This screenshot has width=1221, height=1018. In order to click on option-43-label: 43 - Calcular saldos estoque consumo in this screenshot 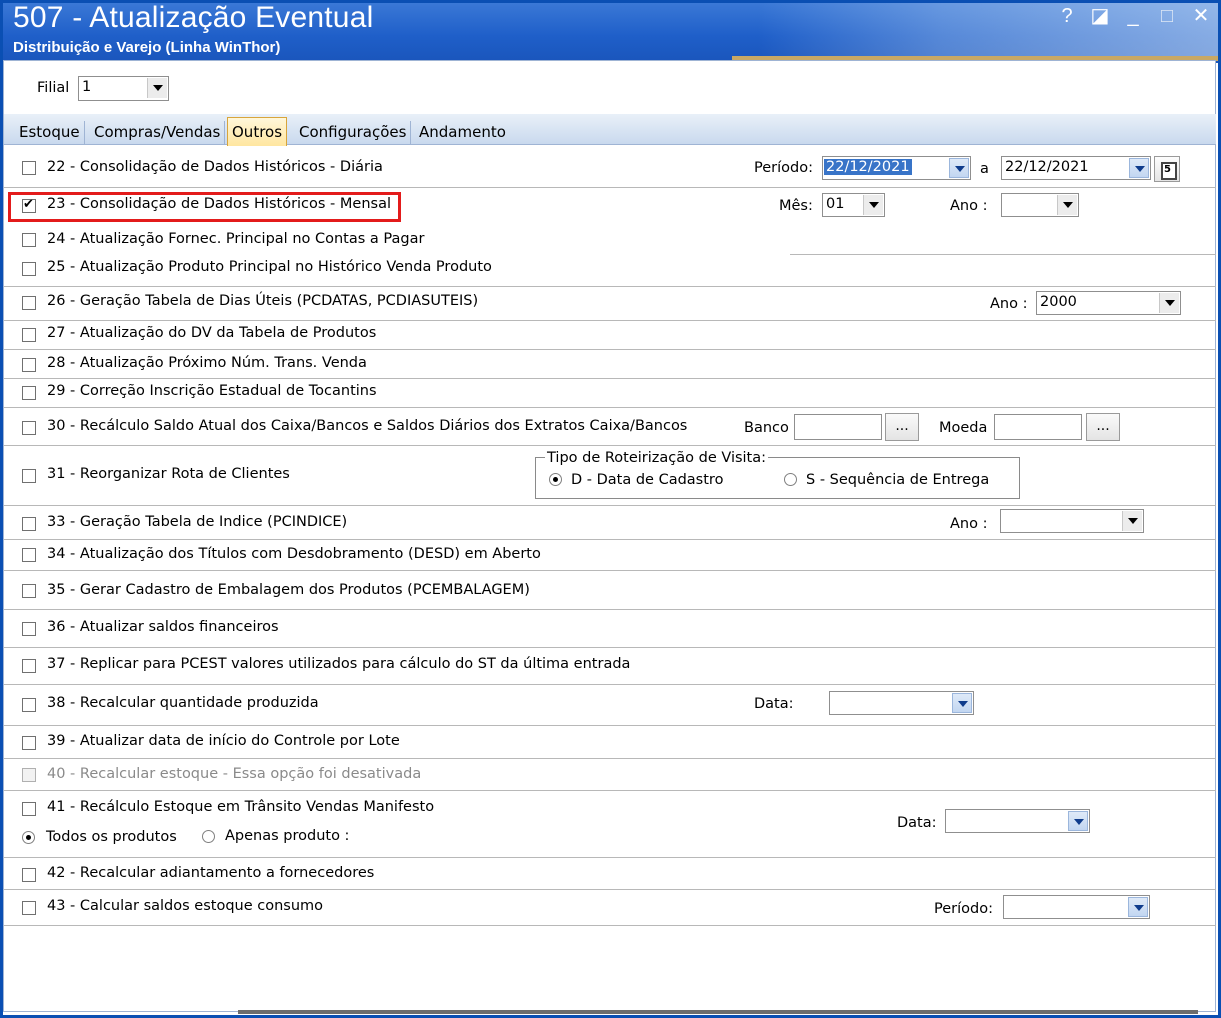, I will do `click(185, 906)`.